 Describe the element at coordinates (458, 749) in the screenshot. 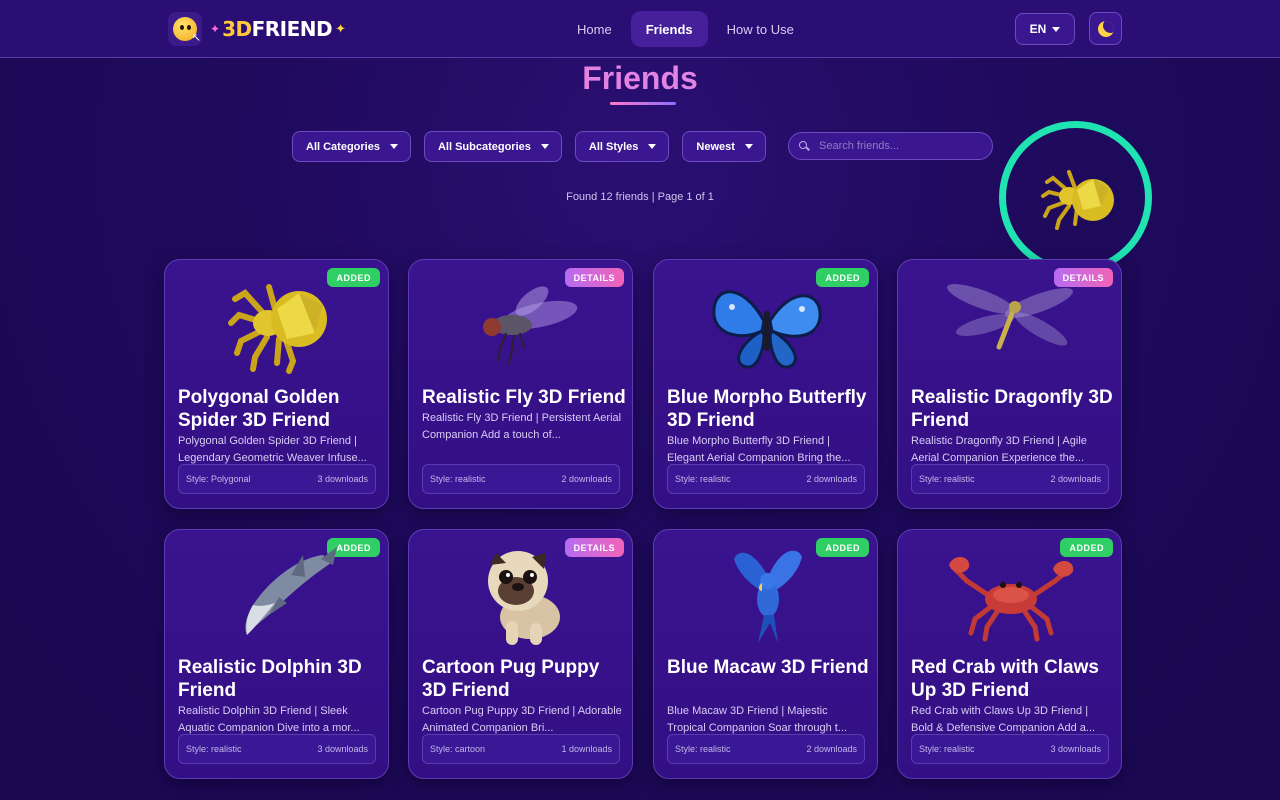

I see `card-style: Style: cartoon` at that location.